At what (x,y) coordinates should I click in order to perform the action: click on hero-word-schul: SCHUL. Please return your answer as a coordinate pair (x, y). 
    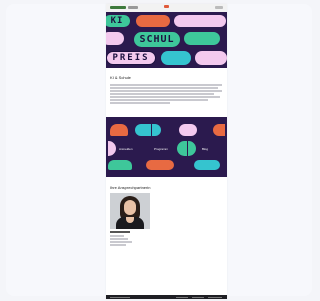
    Looking at the image, I should click on (157, 39).